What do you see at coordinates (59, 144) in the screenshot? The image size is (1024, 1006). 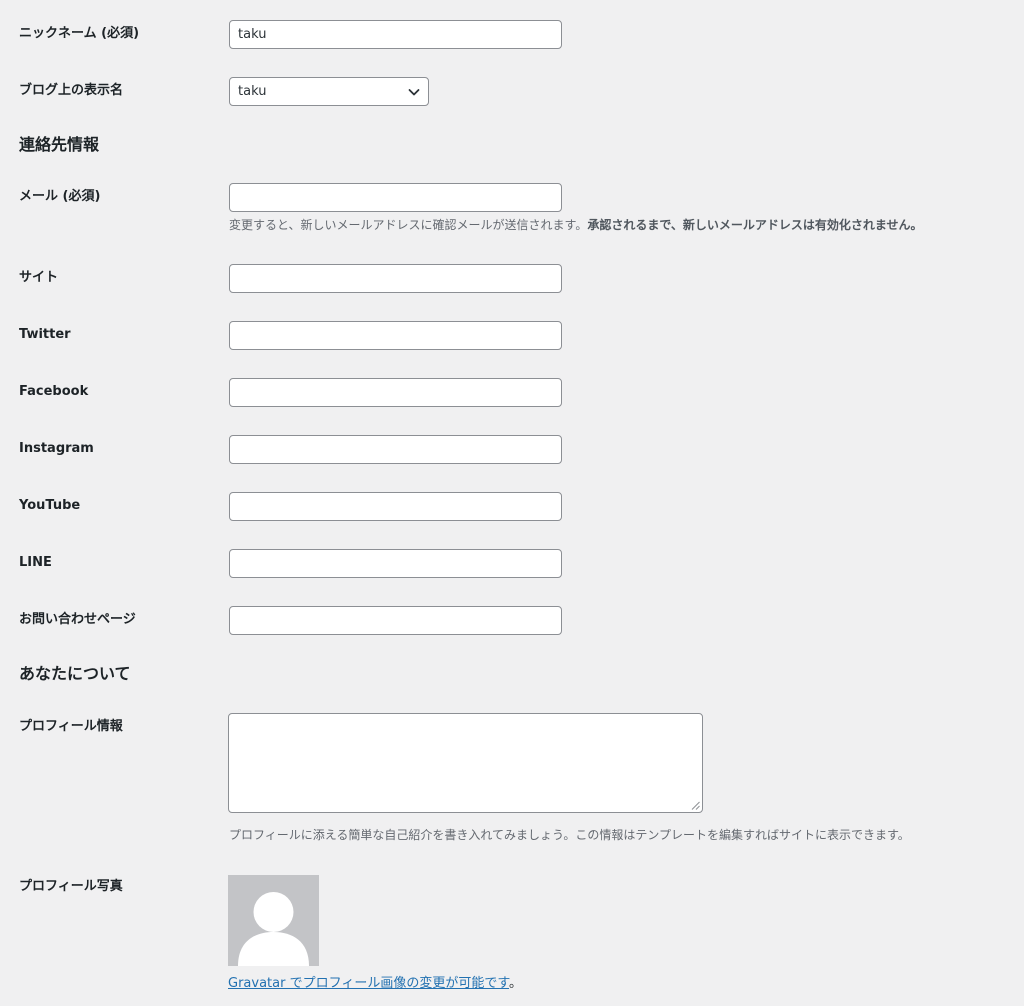 I see `contact-info-heading: 連絡先情報` at bounding box center [59, 144].